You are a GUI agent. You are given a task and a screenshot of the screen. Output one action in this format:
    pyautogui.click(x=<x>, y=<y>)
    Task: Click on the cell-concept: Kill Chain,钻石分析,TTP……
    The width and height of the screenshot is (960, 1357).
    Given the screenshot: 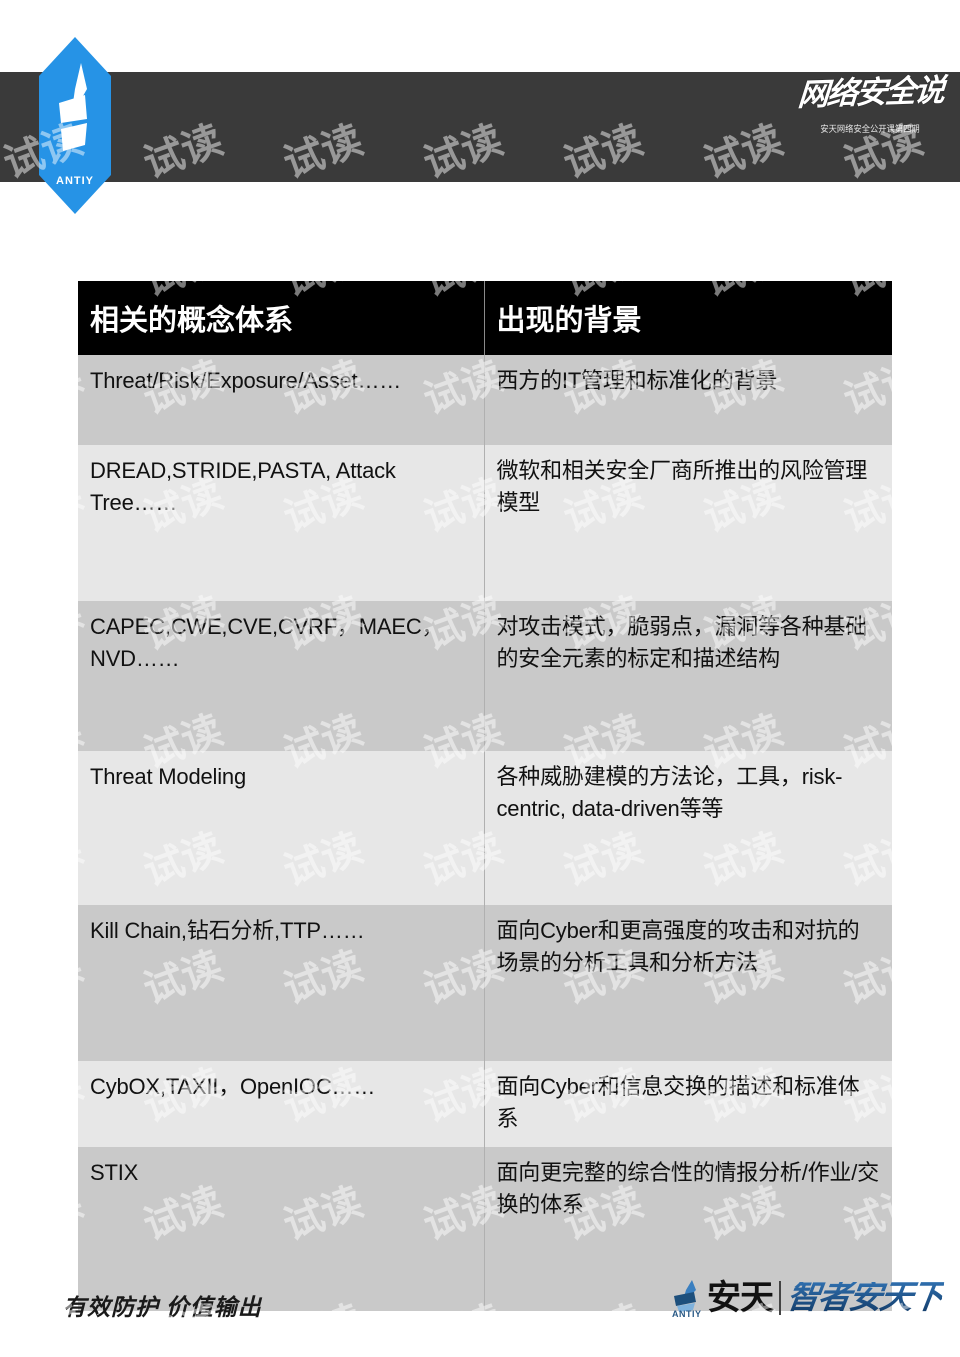 What is the action you would take?
    pyautogui.click(x=281, y=983)
    